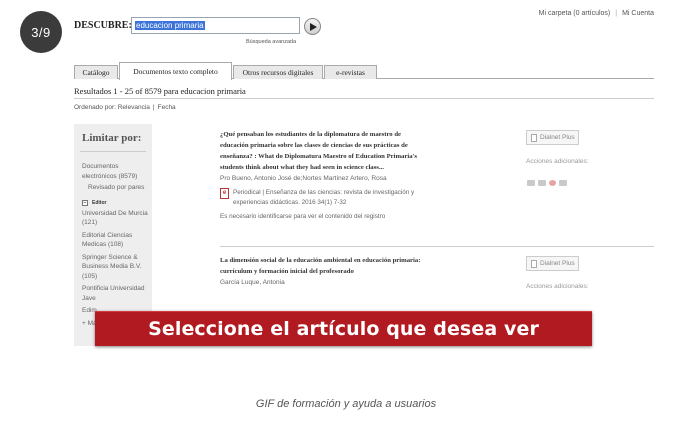  Describe the element at coordinates (271, 42) in the screenshot. I see `advanced-search-link: Búsqueda avanzada` at that location.